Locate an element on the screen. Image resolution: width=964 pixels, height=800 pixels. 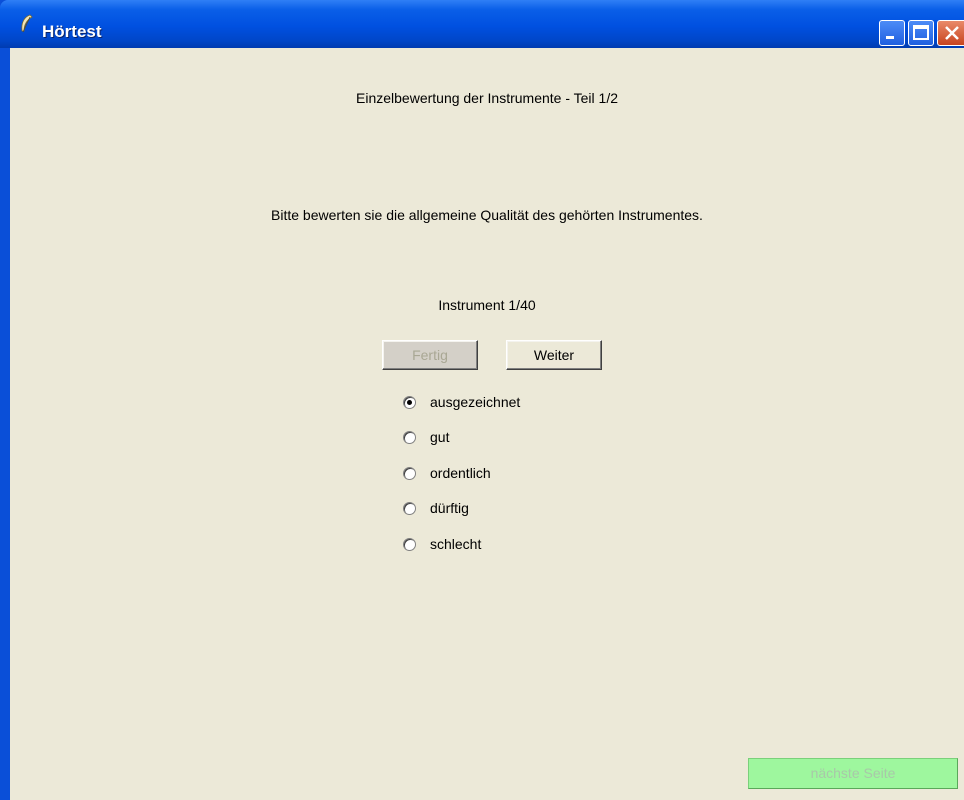
close-icon is located at coordinates (952, 33).